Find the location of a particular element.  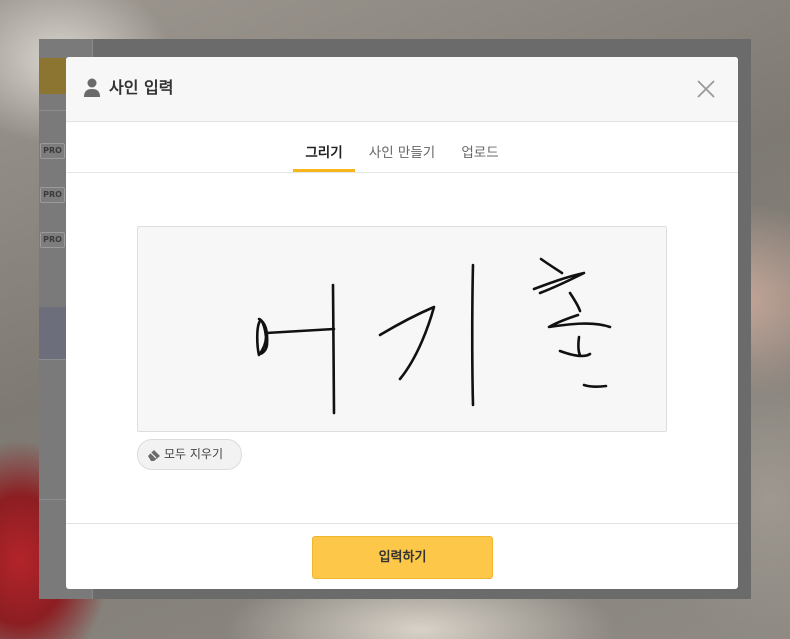

clear-all-button: 모두 지우기 is located at coordinates (189, 454).